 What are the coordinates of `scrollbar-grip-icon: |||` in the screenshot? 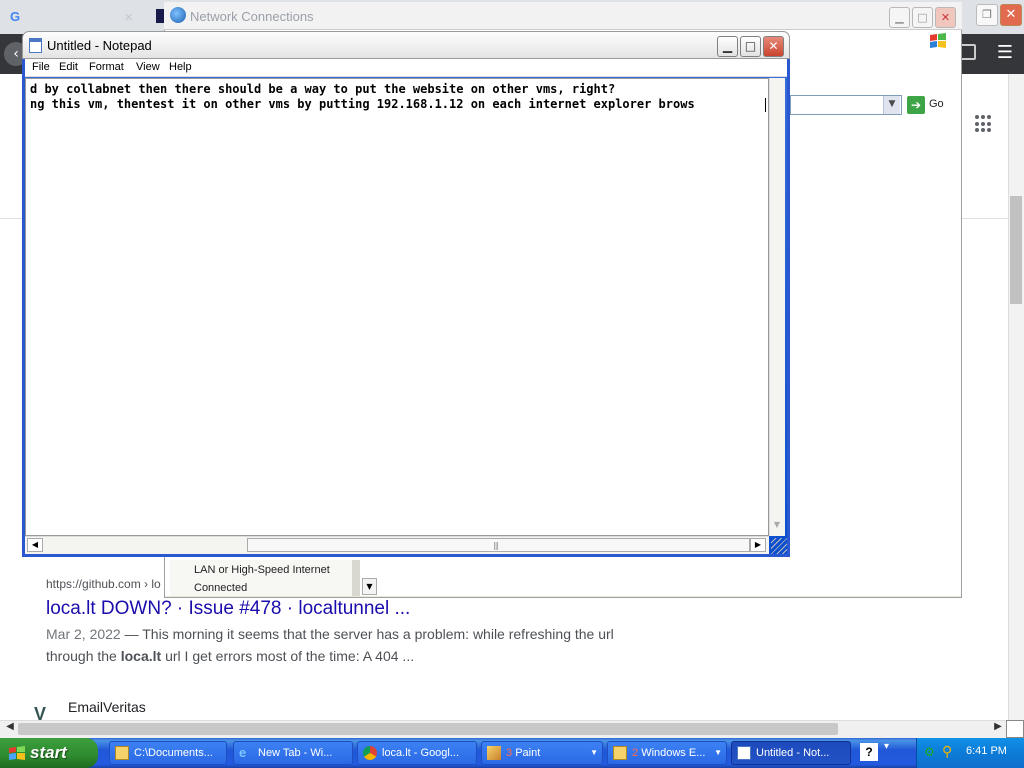 It's located at (496, 545).